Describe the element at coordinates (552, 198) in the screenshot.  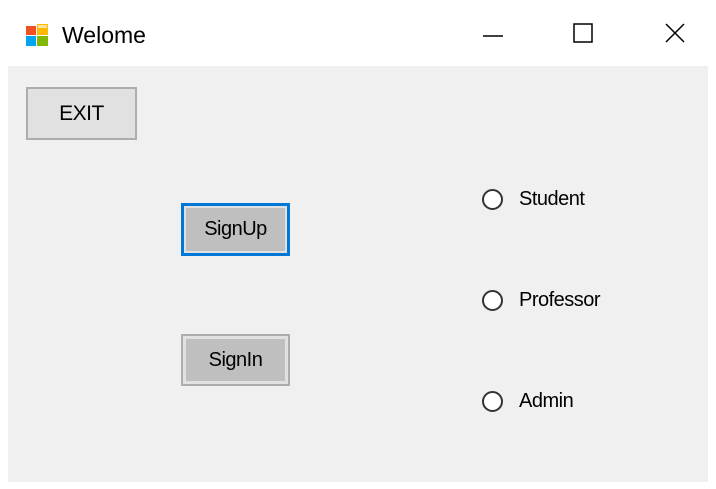
I see `radio-student-label: Student` at that location.